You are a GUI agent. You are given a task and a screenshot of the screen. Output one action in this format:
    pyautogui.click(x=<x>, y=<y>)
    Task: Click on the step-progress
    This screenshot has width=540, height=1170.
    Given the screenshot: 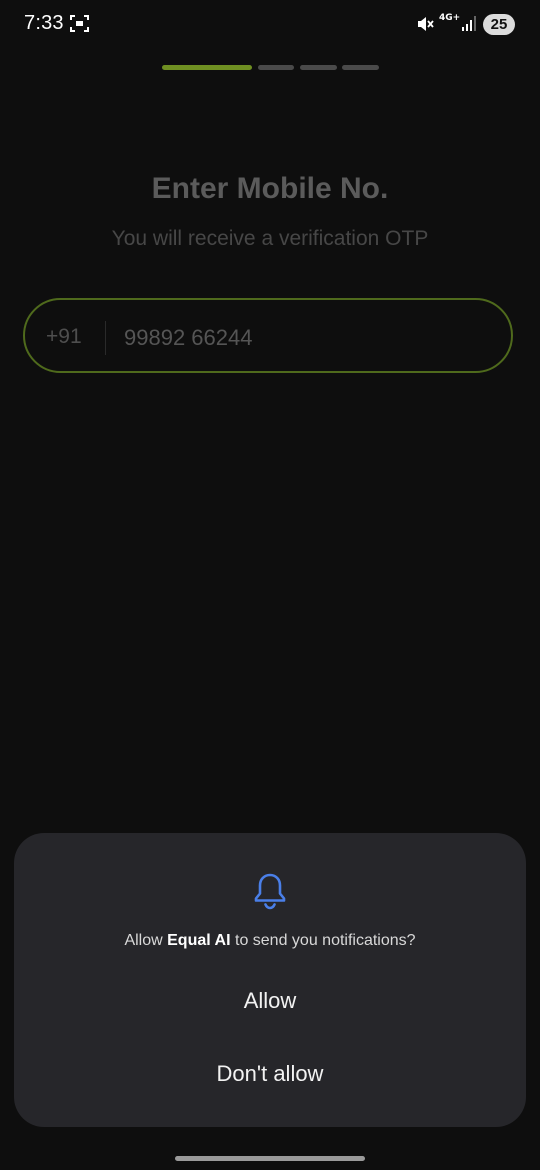 What is the action you would take?
    pyautogui.click(x=272, y=68)
    